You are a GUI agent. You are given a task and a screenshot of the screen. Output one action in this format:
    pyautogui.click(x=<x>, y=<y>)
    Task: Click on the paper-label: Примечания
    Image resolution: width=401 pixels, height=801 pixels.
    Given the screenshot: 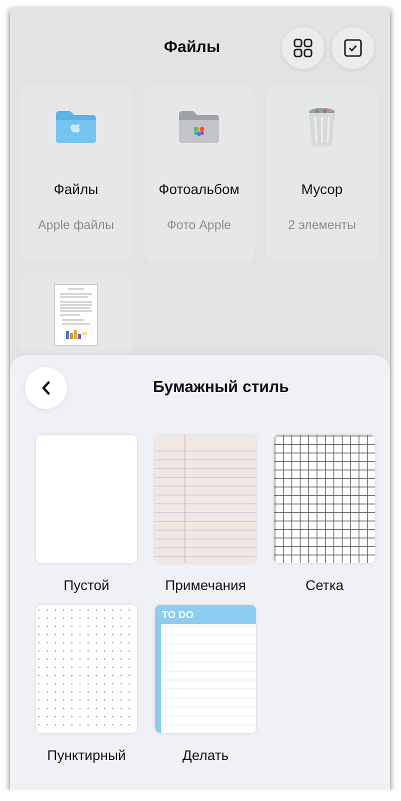 What is the action you would take?
    pyautogui.click(x=205, y=585)
    